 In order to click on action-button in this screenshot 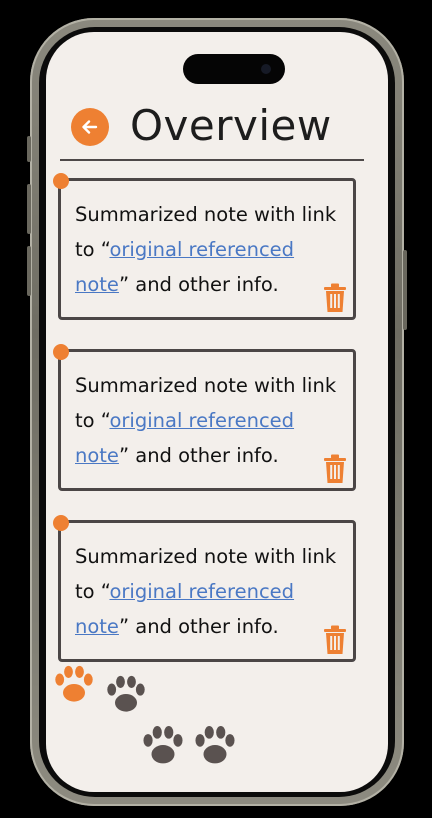, I will do `click(29, 149)`.